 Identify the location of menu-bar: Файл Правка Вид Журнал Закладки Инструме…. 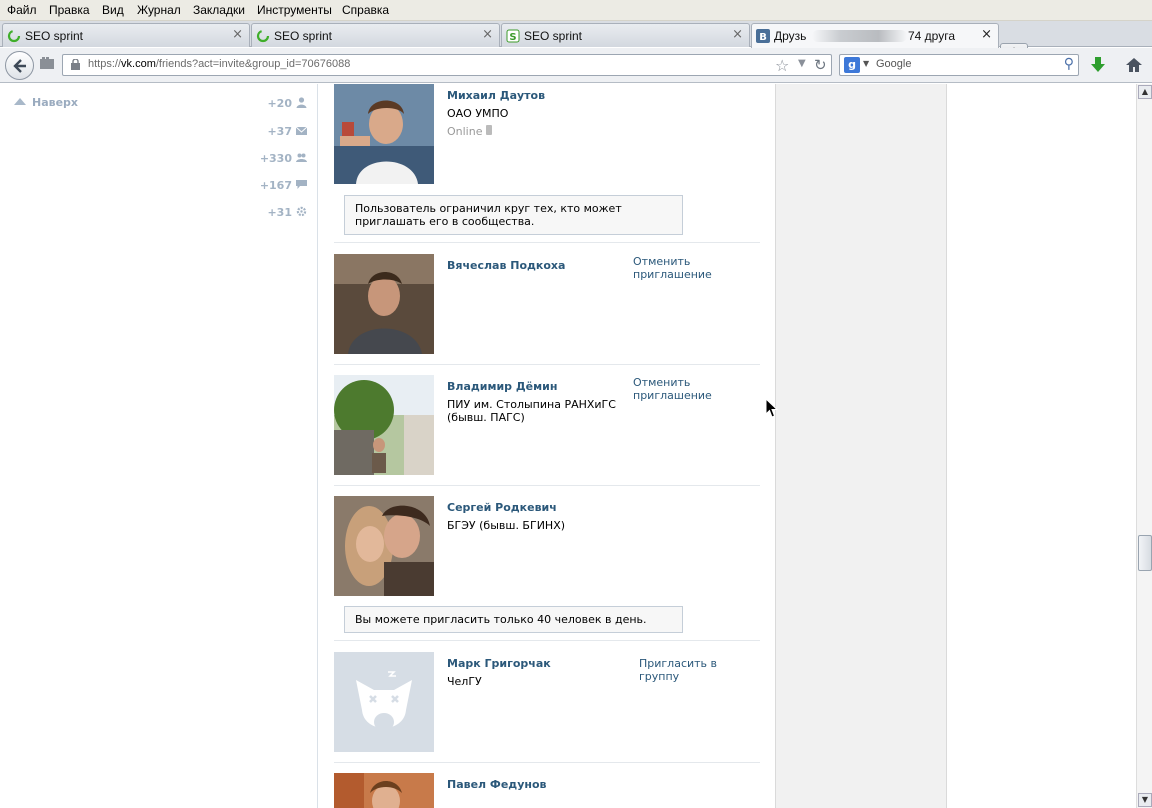
(576, 10).